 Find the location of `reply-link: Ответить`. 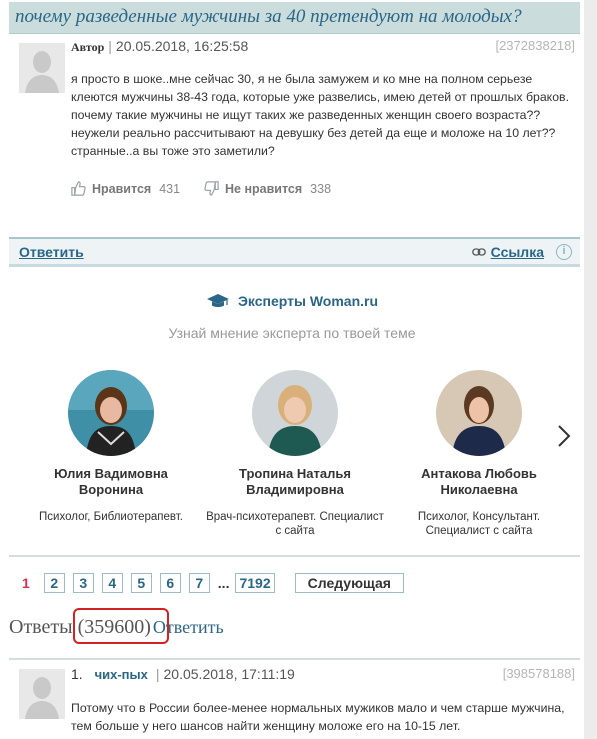

reply-link: Ответить is located at coordinates (51, 252).